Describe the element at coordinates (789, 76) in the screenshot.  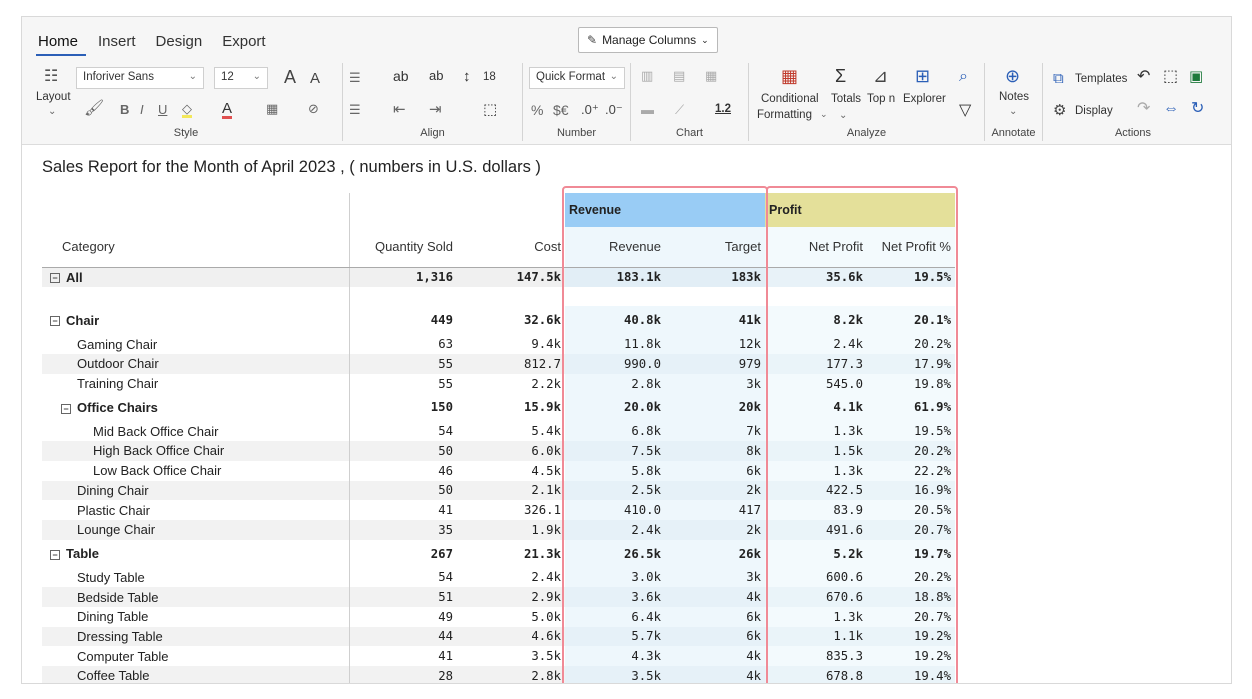
I see `conditional-formatting-icon: ▦` at that location.